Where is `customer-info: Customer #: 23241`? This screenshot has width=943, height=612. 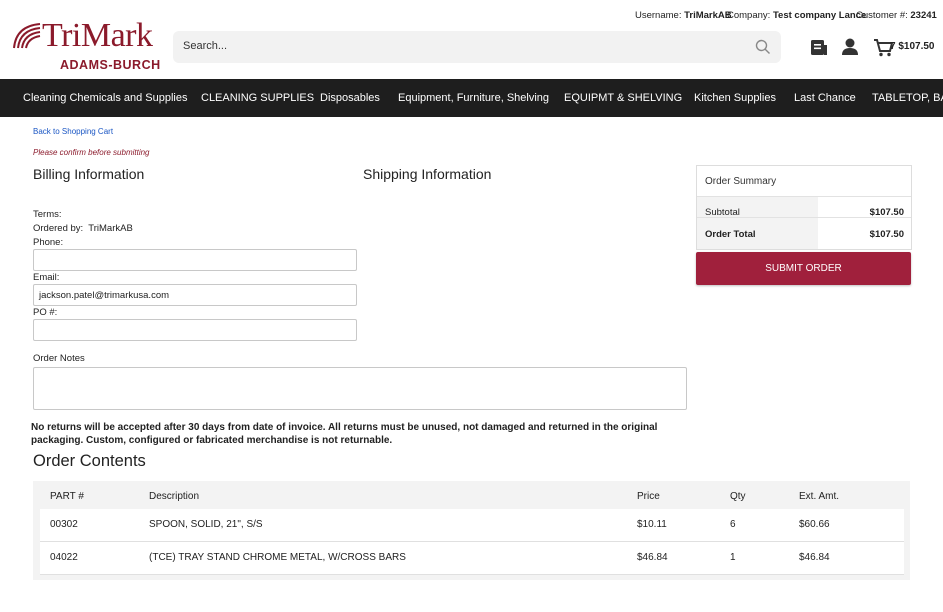 customer-info: Customer #: 23241 is located at coordinates (896, 15).